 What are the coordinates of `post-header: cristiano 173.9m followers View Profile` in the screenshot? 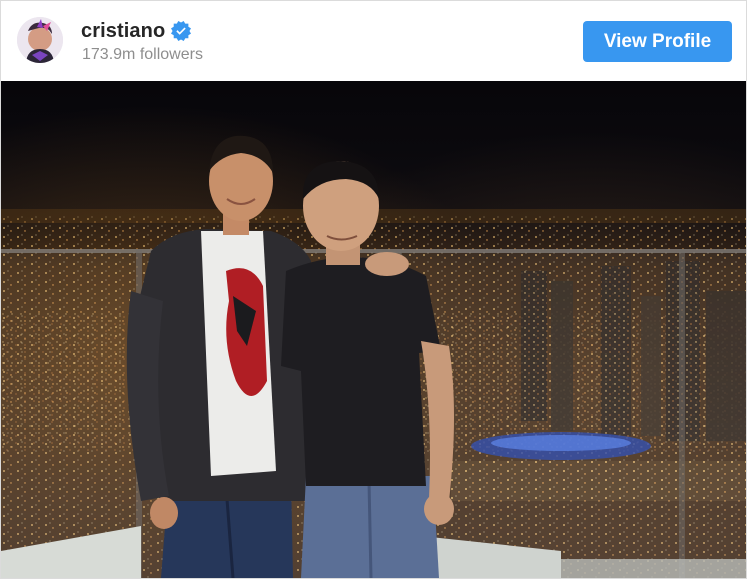 It's located at (373, 41).